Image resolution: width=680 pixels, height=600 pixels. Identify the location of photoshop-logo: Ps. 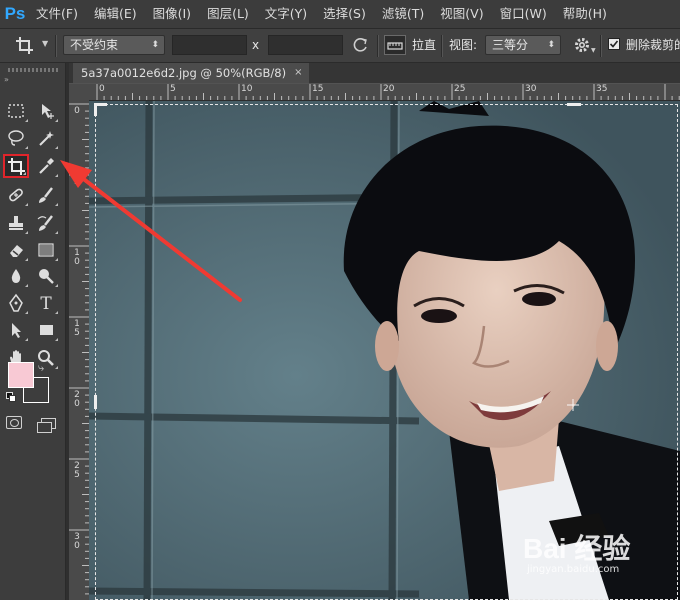
(15, 13).